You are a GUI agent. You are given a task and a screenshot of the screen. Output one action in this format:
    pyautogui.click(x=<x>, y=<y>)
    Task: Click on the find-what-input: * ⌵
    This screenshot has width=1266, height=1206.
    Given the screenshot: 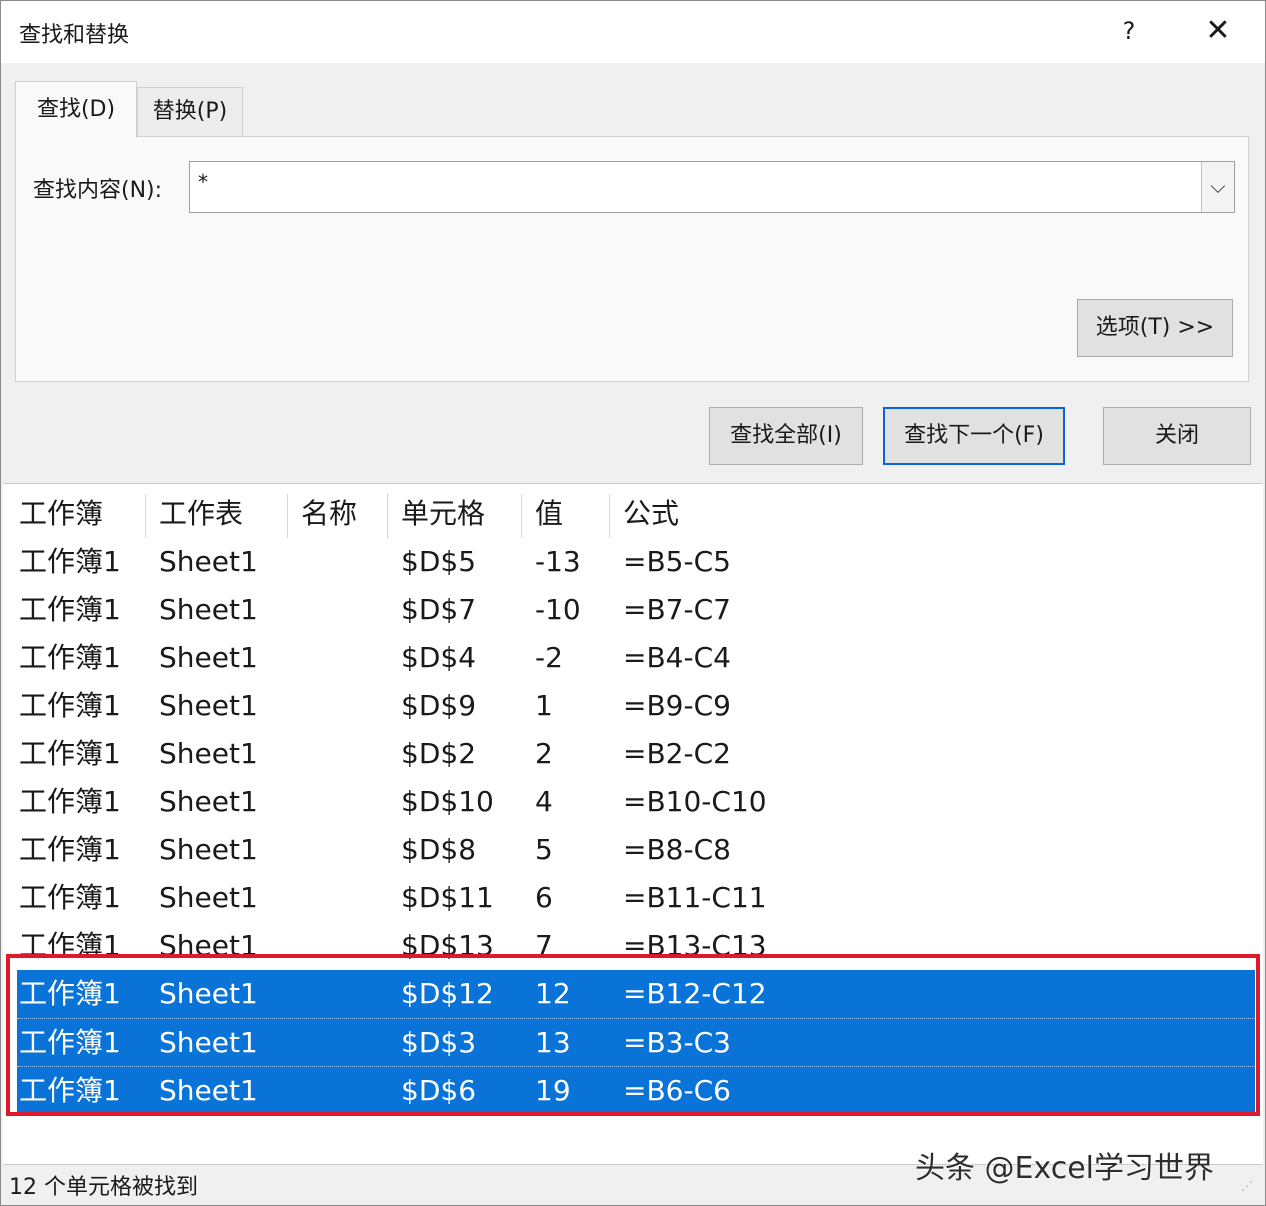 What is the action you would take?
    pyautogui.click(x=712, y=187)
    